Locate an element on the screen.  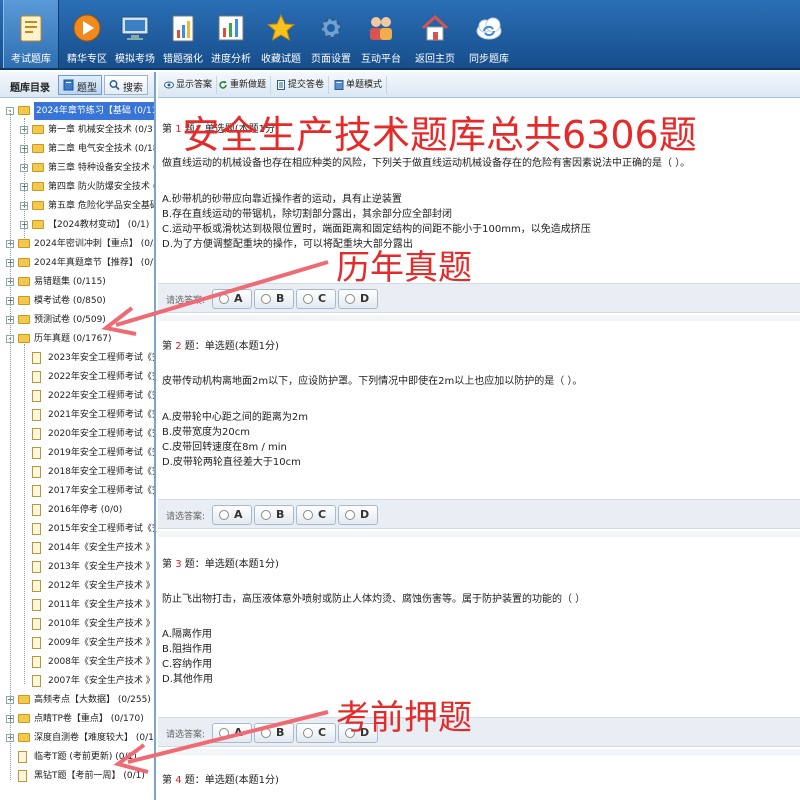
arrow-to-past-exams is located at coordinates (215, 298).